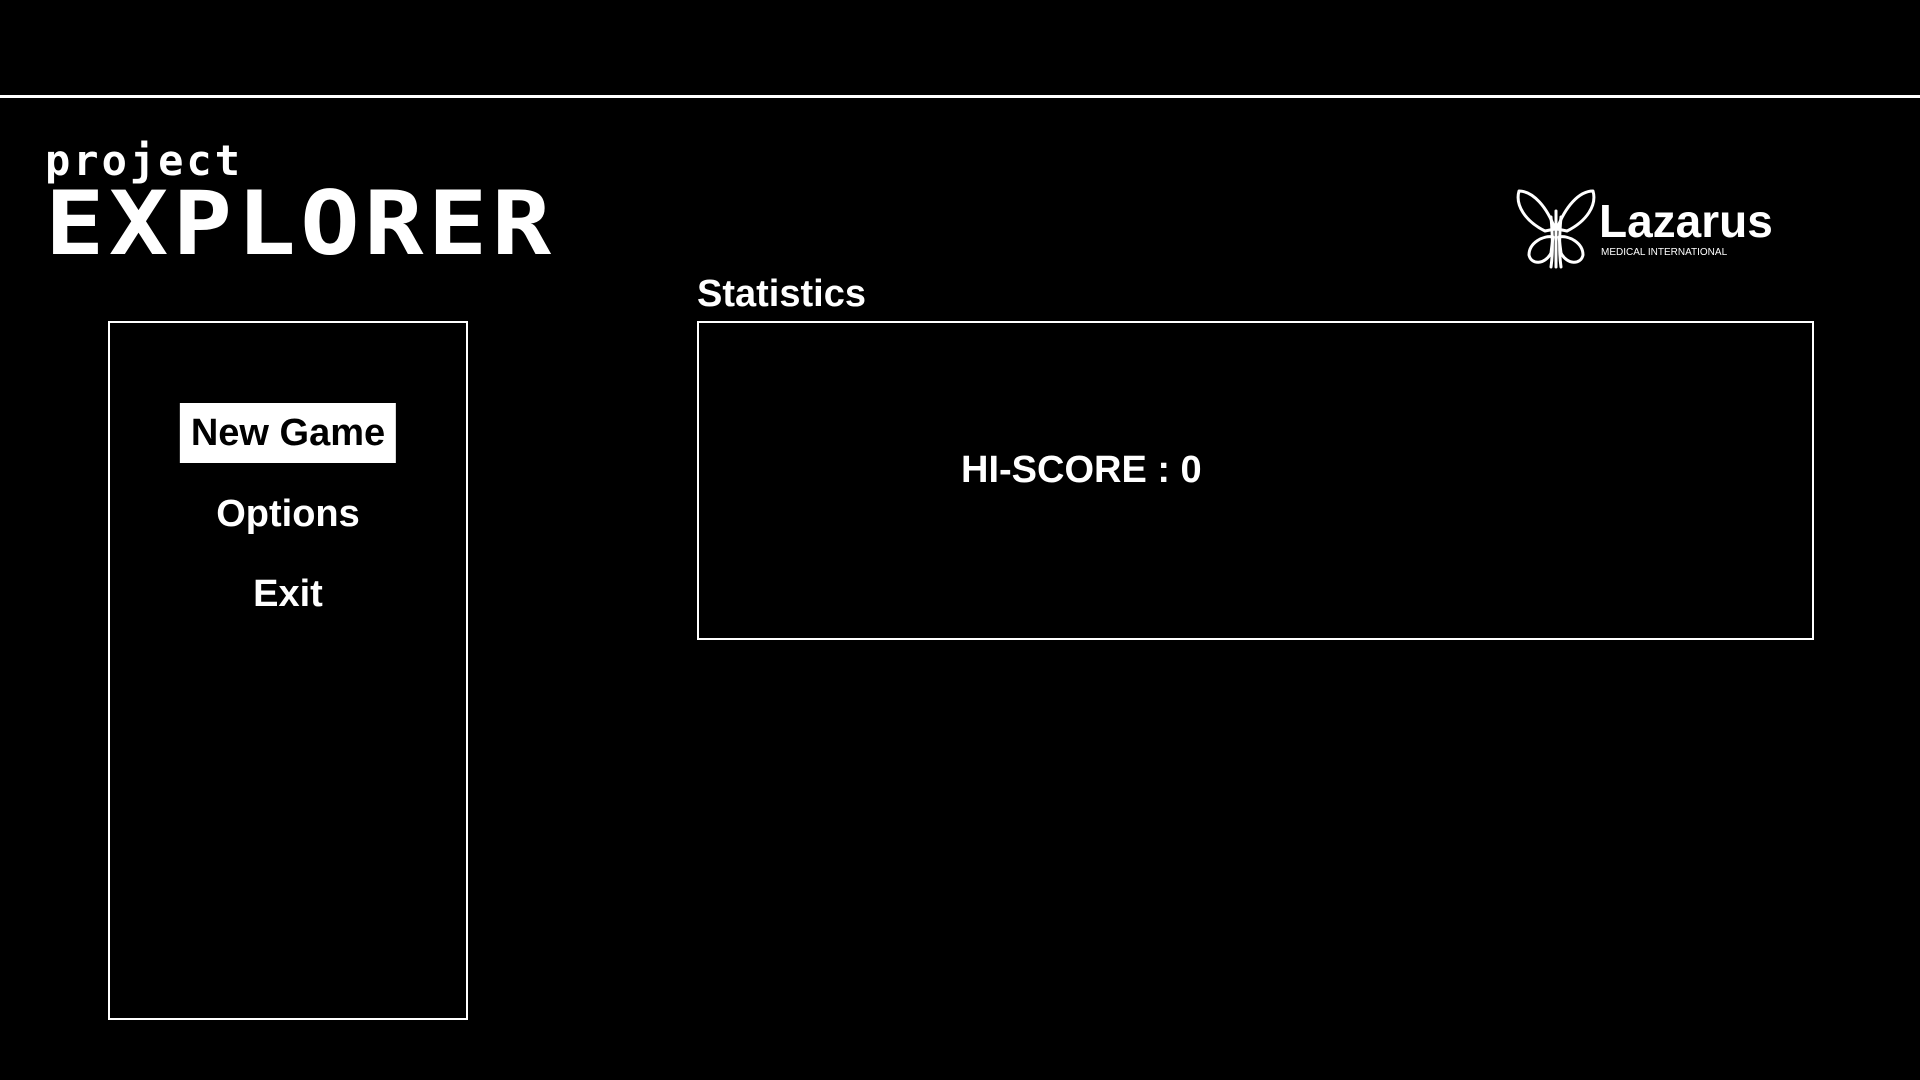 Image resolution: width=1920 pixels, height=1080 pixels. What do you see at coordinates (288, 514) in the screenshot?
I see `options-button: Options` at bounding box center [288, 514].